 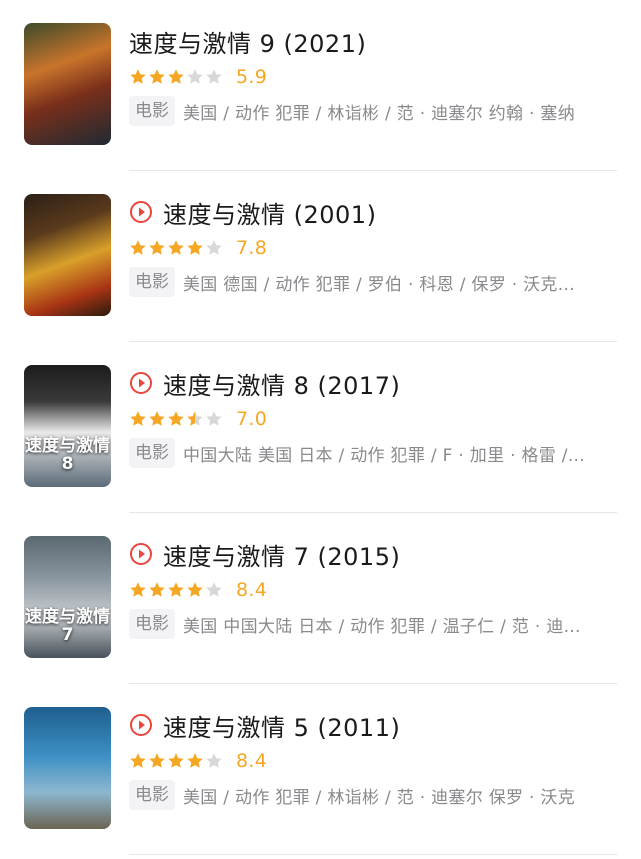 I want to click on rating-row: 5.9, so click(x=198, y=77).